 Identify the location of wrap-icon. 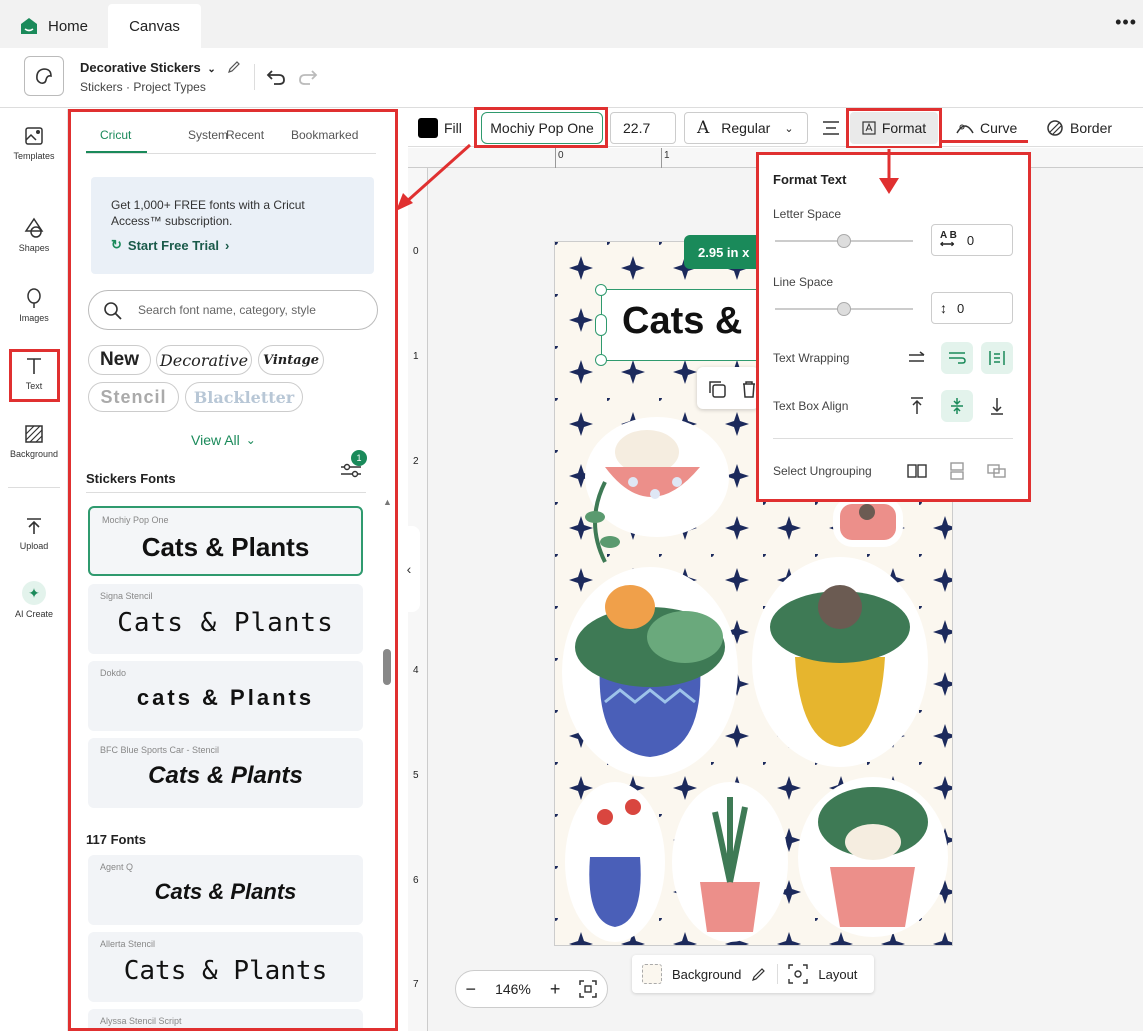
(957, 358).